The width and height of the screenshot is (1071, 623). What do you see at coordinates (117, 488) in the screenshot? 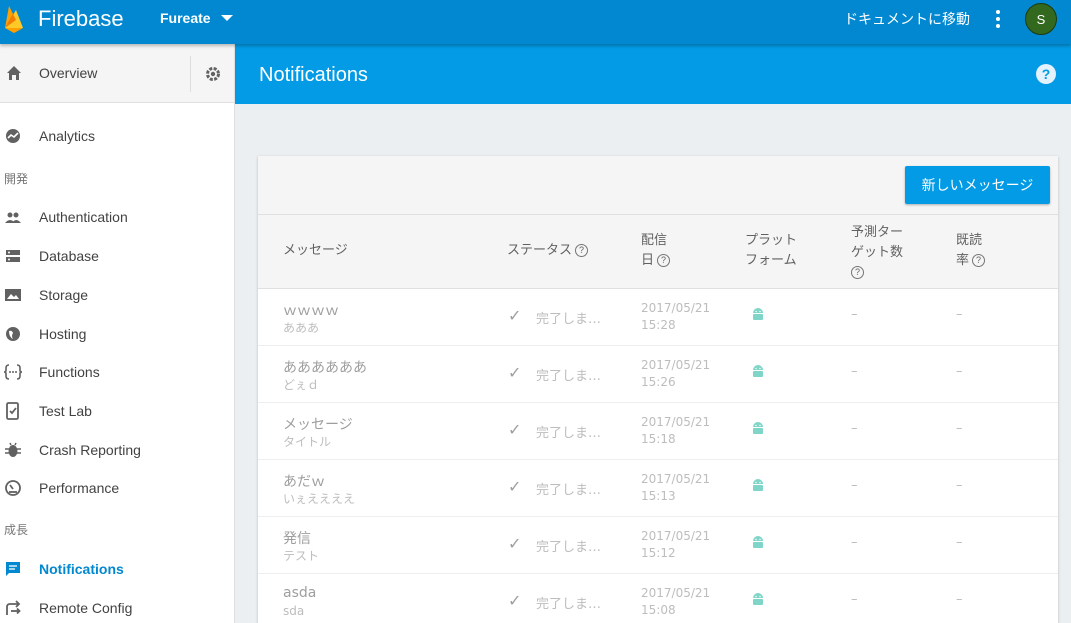
I see `sidebar-item-performance: Performance` at bounding box center [117, 488].